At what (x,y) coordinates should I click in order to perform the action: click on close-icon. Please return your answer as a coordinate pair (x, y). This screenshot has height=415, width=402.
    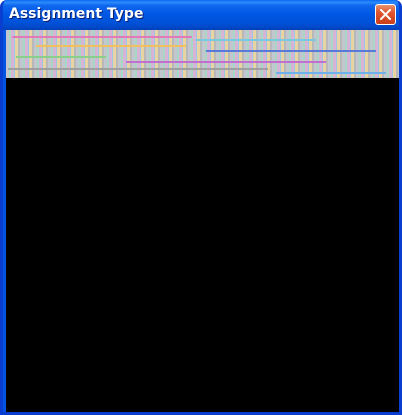
    Looking at the image, I should click on (385, 14).